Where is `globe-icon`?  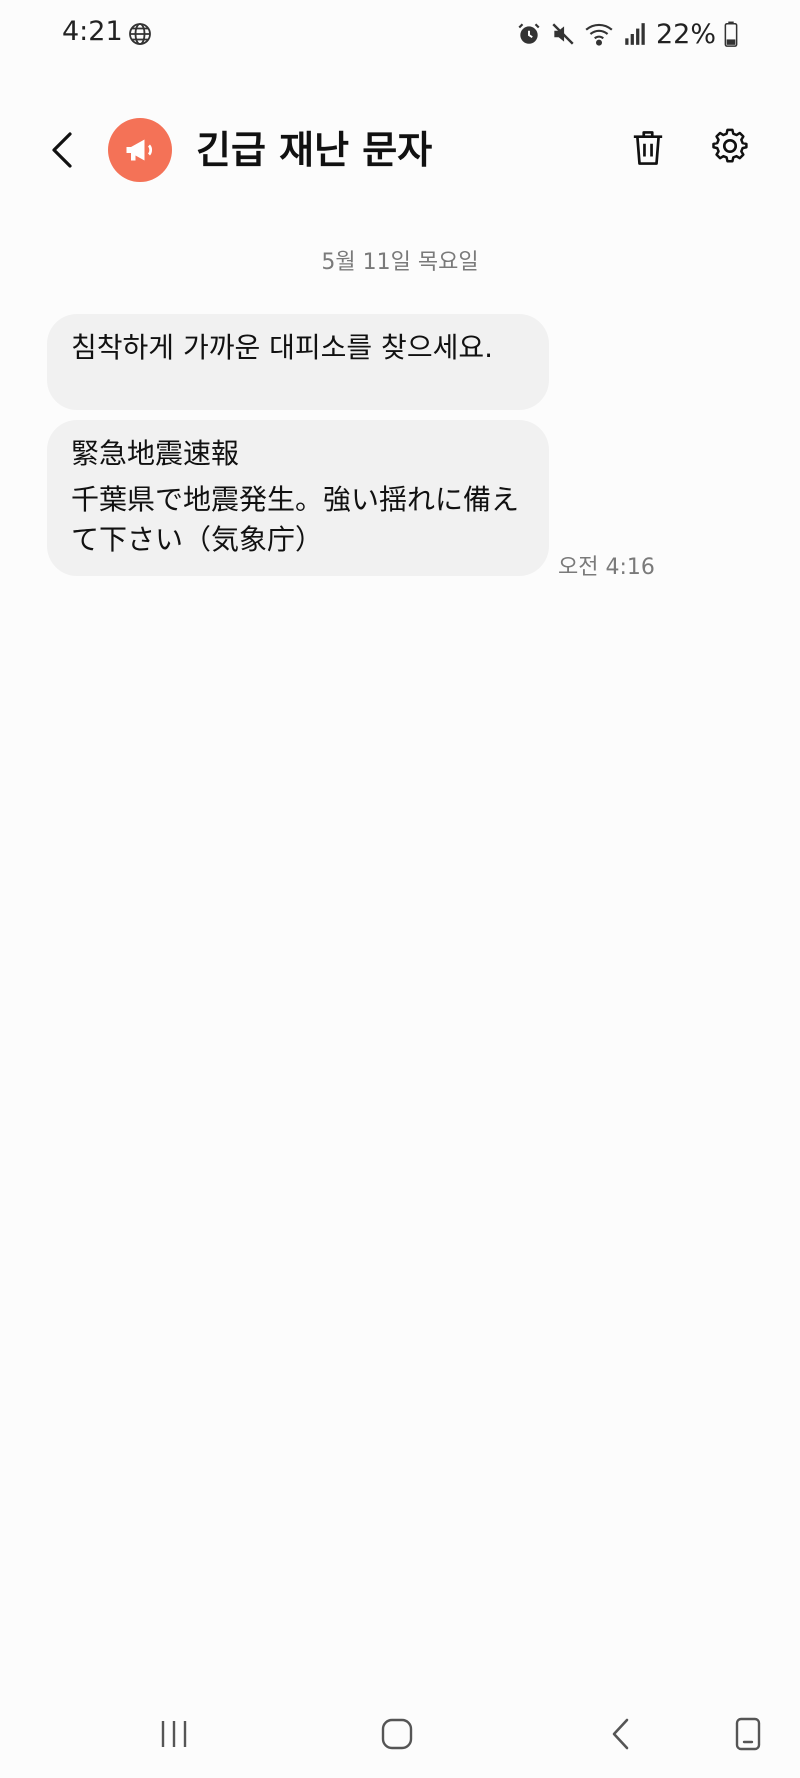 globe-icon is located at coordinates (140, 34).